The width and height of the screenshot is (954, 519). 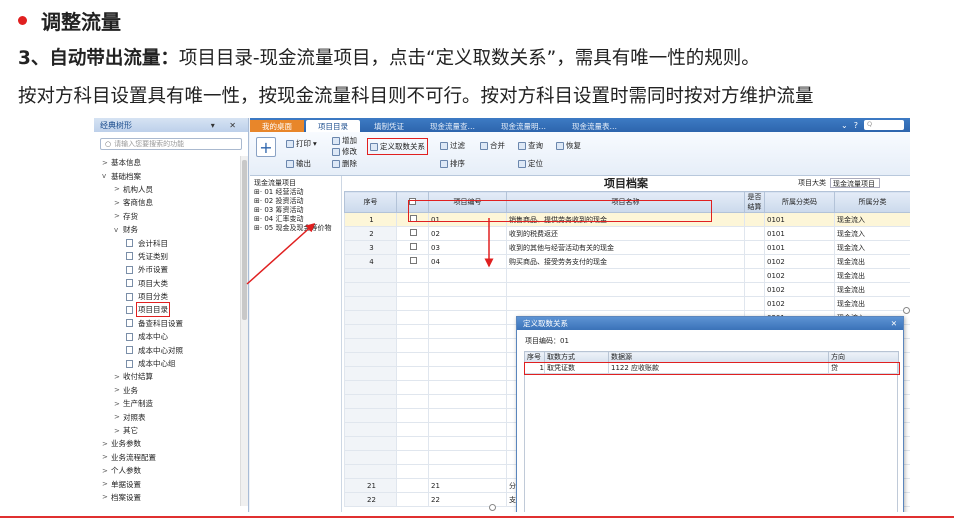 What do you see at coordinates (477, 517) in the screenshot?
I see `divider` at bounding box center [477, 517].